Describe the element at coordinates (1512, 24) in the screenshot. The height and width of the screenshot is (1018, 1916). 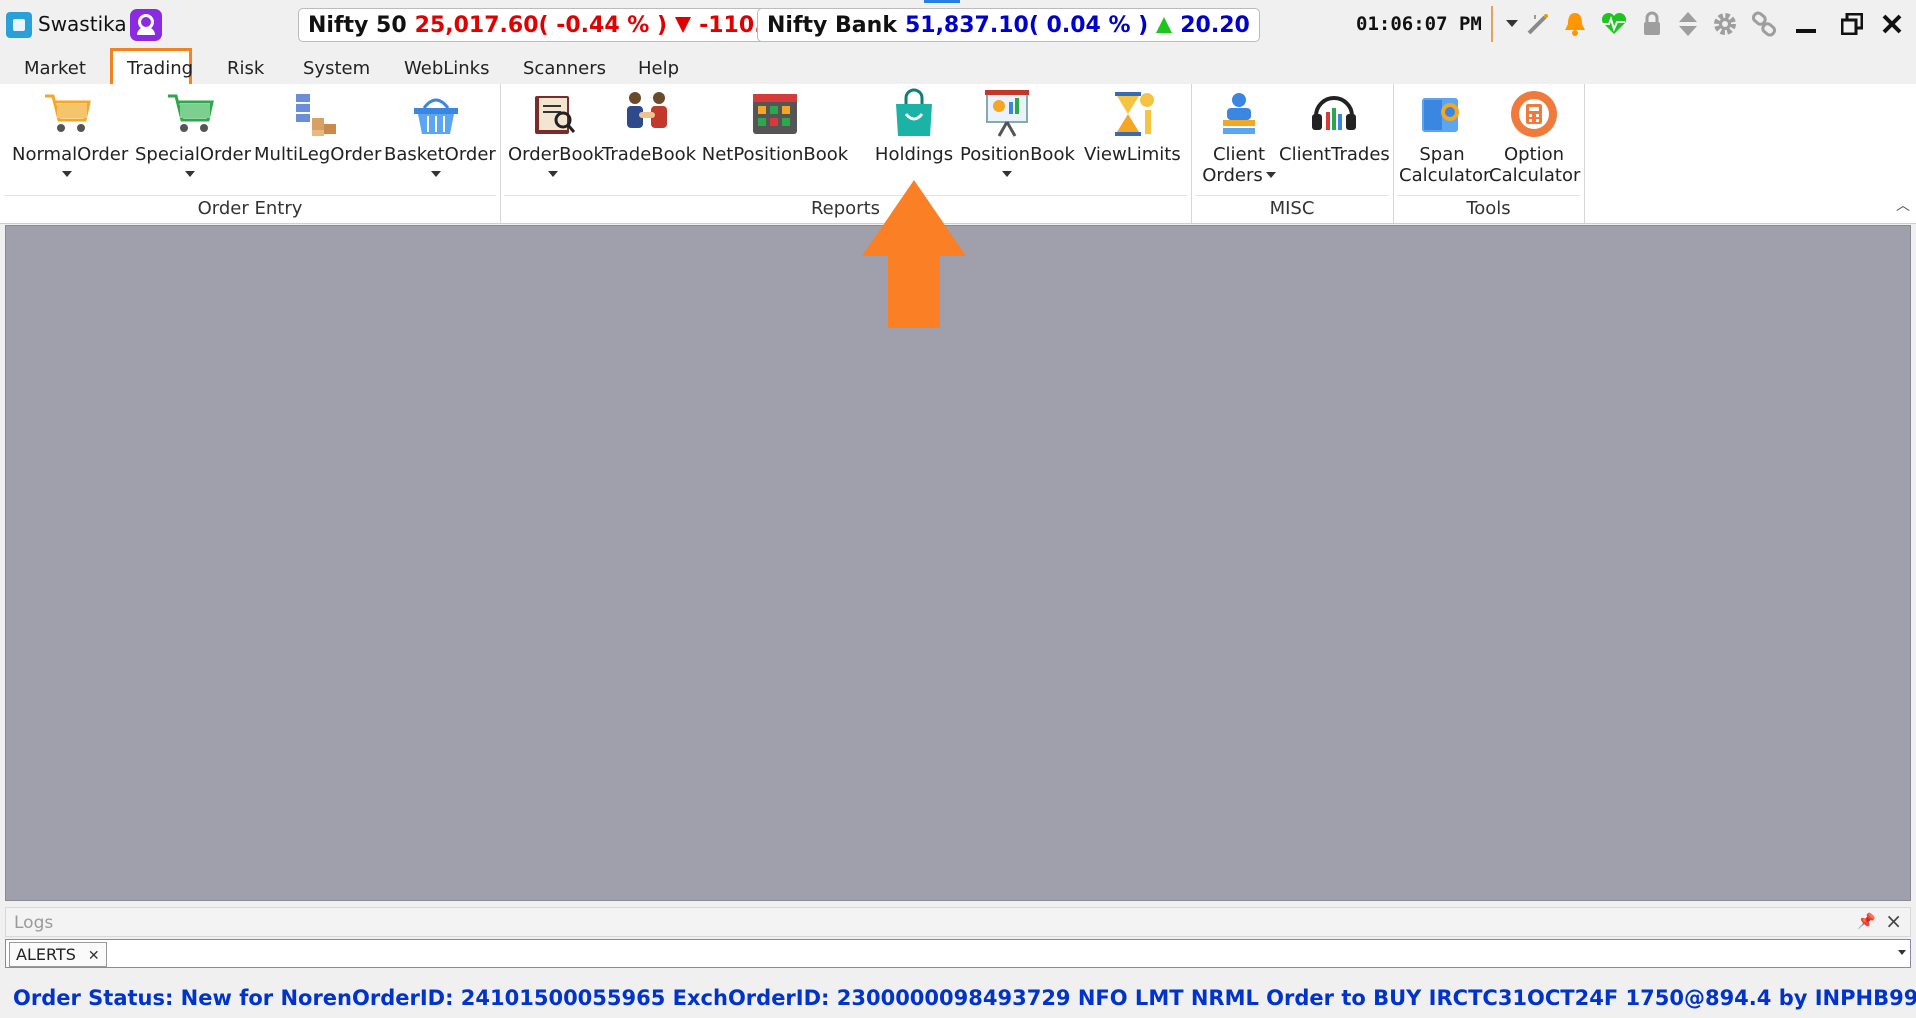
I see `dropdown-icon` at that location.